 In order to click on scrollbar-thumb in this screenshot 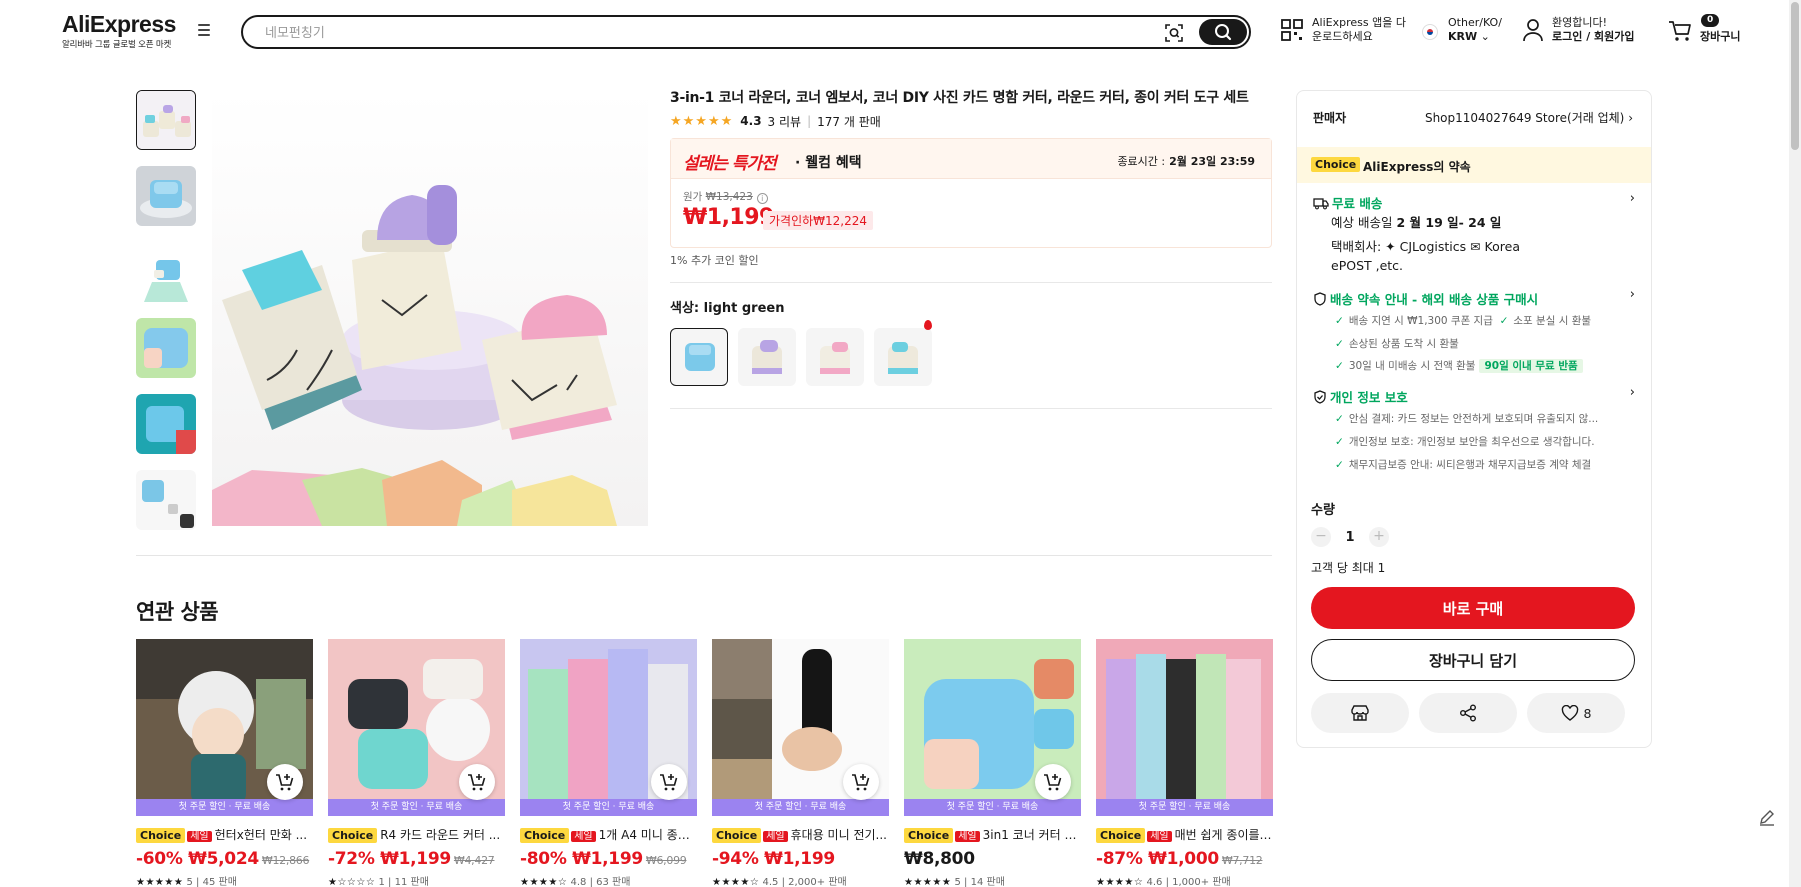, I will do `click(1795, 76)`.